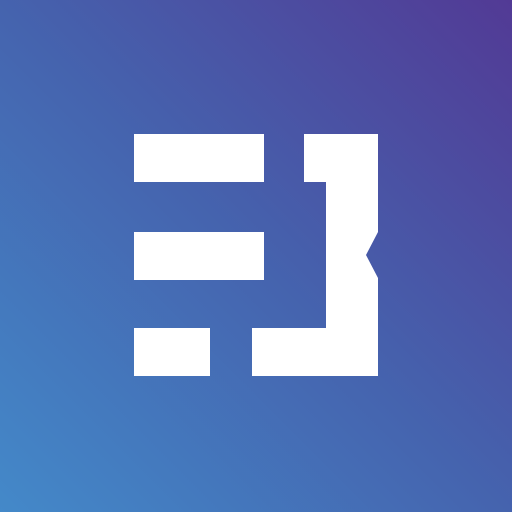  I want to click on logo-bar-top-left, so click(199, 158).